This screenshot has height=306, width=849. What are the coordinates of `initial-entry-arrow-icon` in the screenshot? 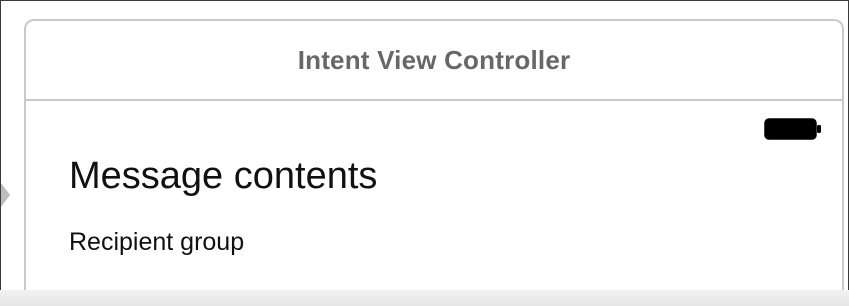 It's located at (5, 195).